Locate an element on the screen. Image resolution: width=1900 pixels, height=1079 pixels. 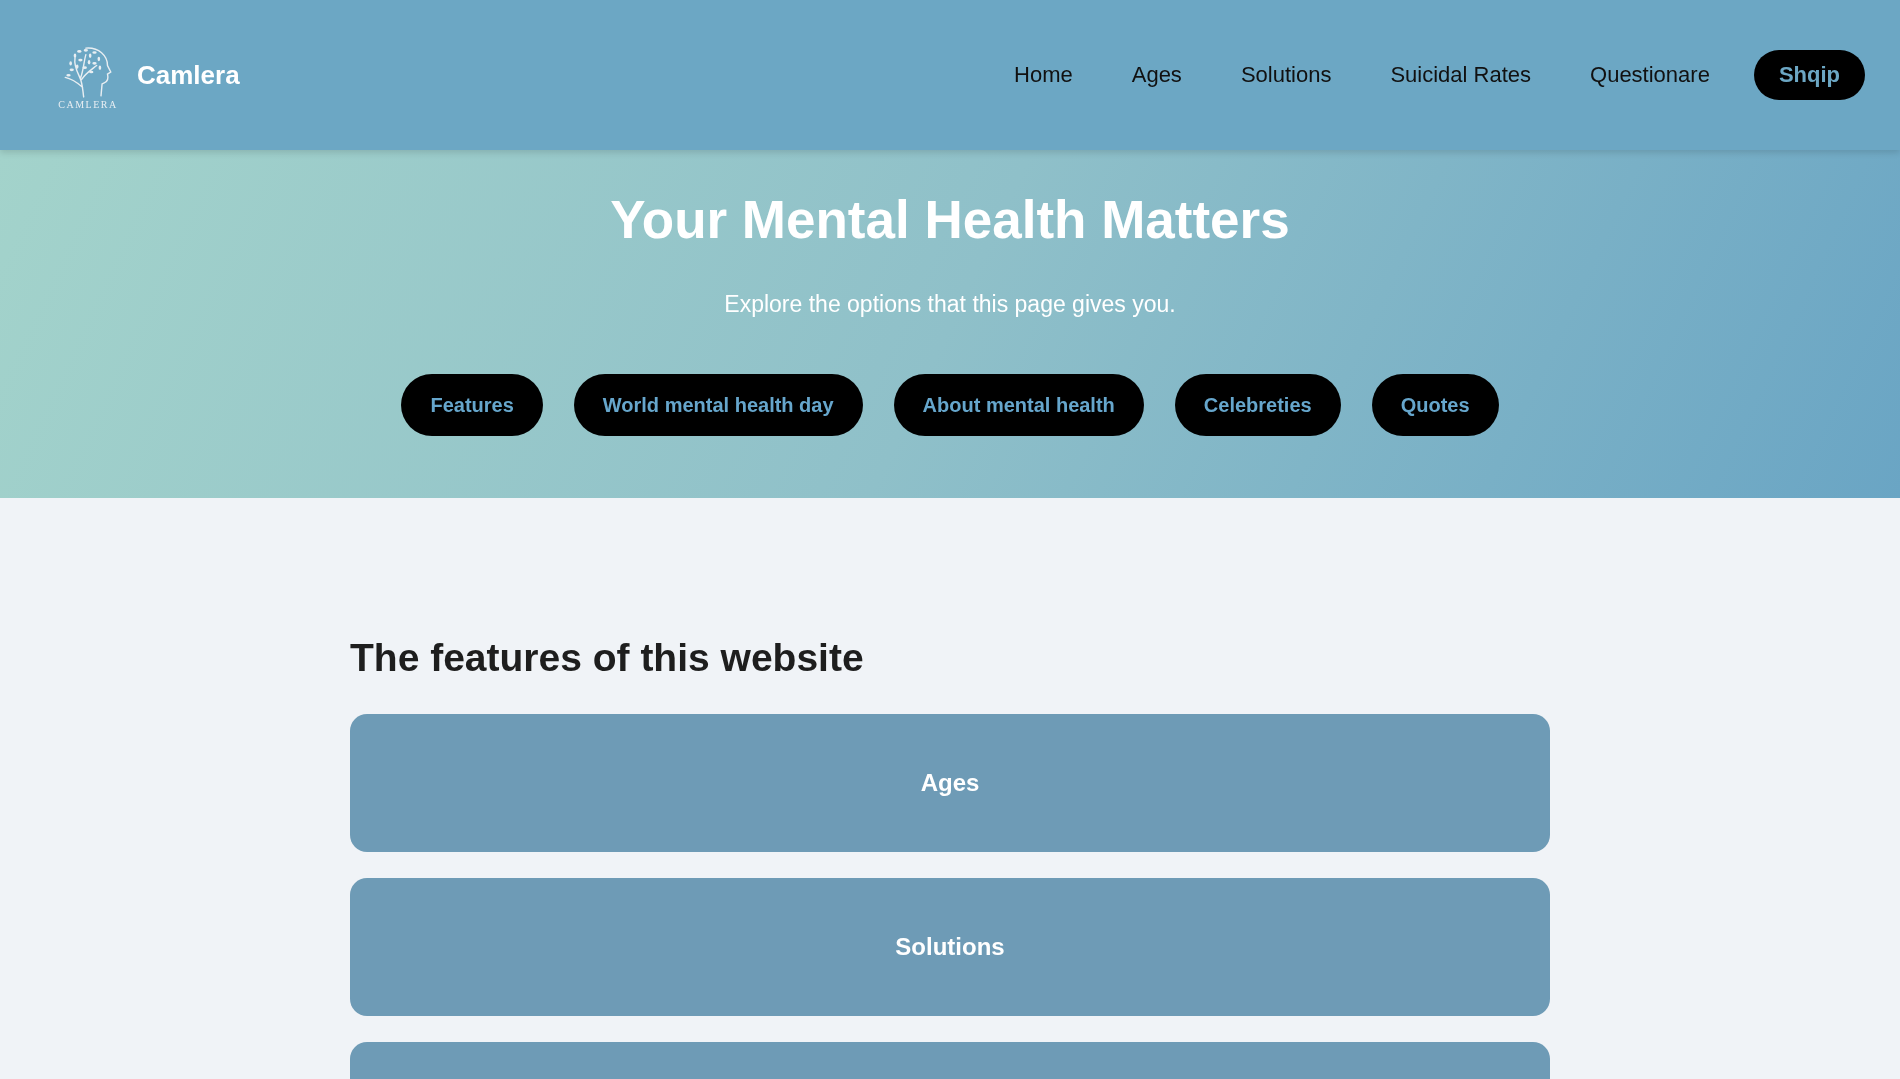
nav-link: Home is located at coordinates (1043, 75).